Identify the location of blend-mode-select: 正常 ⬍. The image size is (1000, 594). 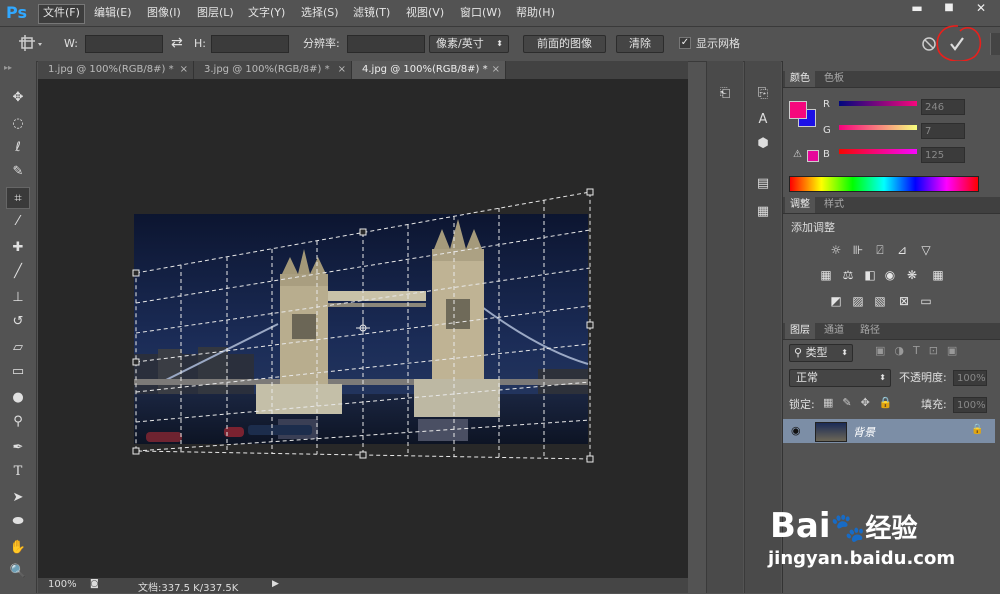
(840, 378).